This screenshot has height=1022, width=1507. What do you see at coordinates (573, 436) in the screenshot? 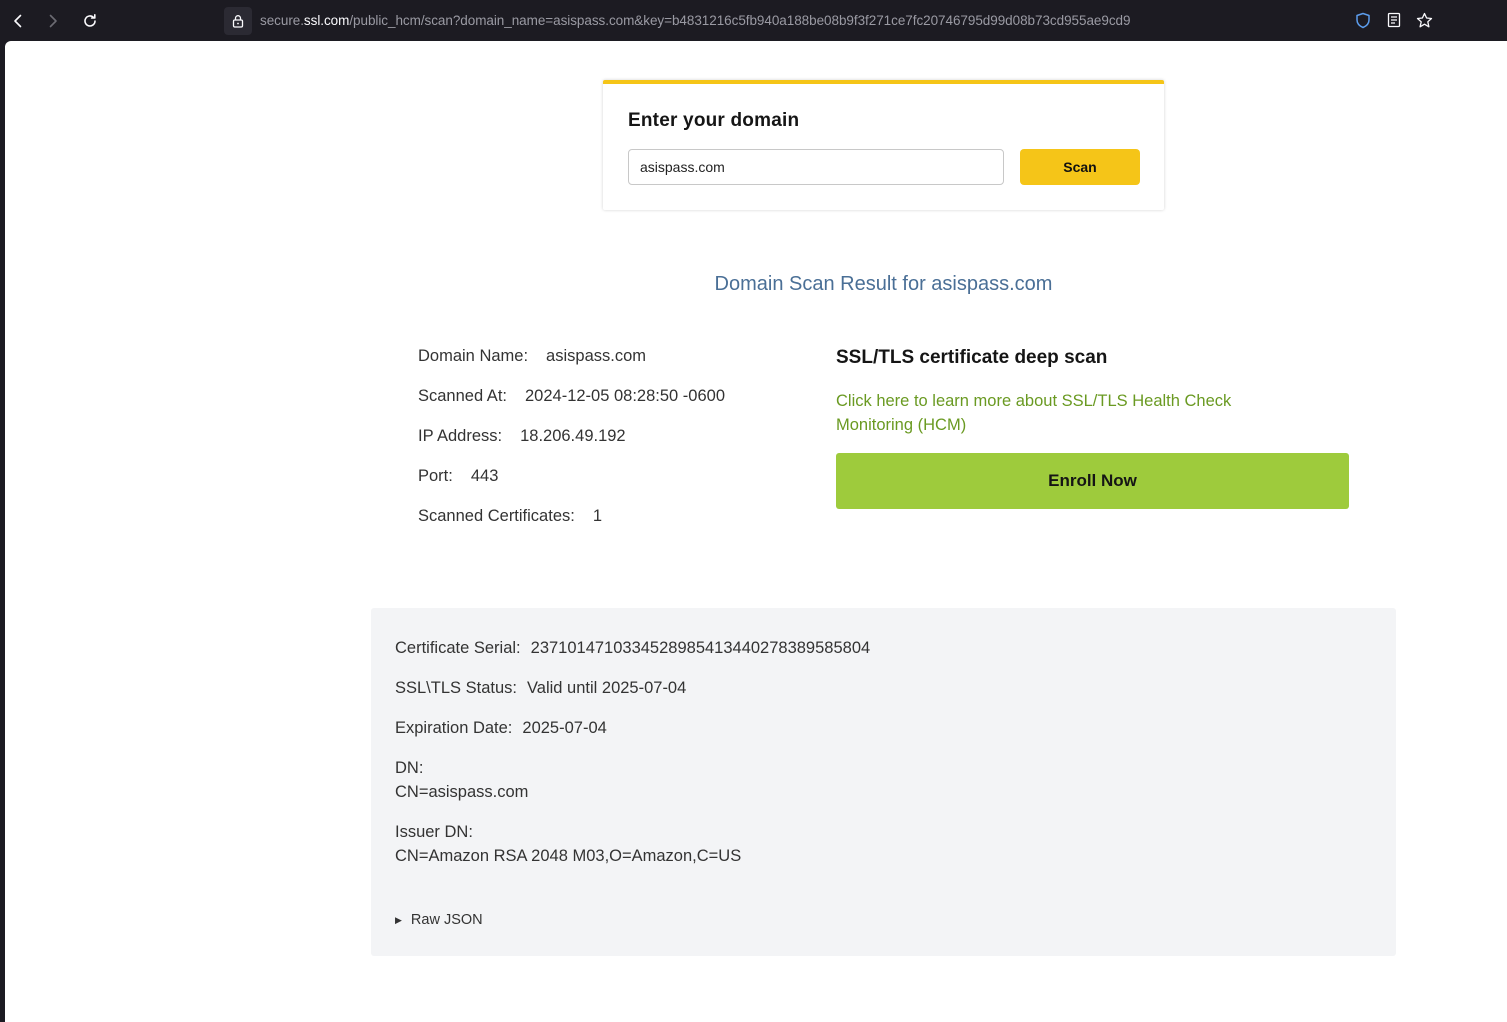
I see `info-value: 18.206.49.192` at bounding box center [573, 436].